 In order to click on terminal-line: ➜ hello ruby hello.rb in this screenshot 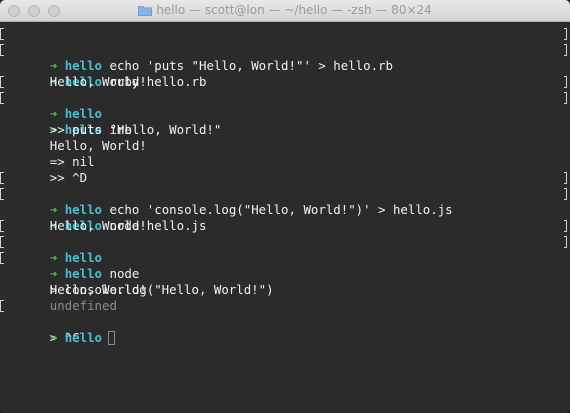, I will do `click(285, 65)`.